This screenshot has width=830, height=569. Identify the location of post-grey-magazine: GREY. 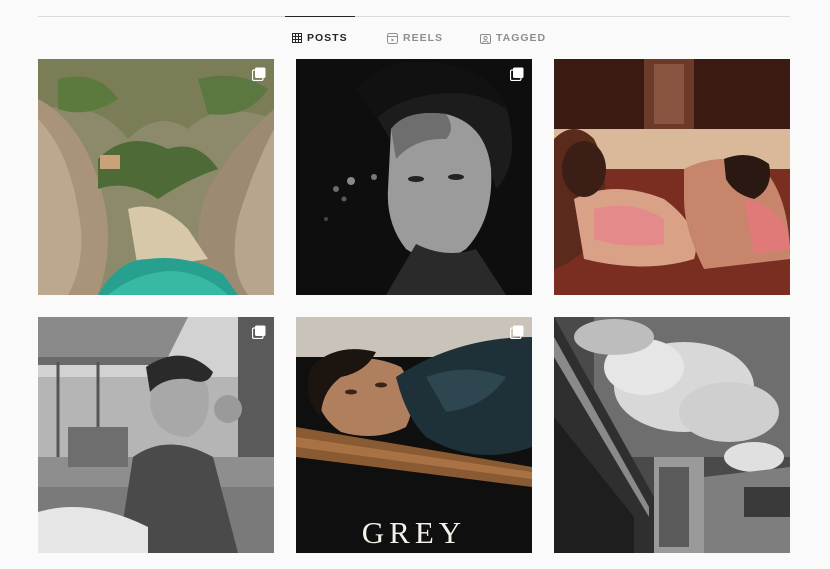
(414, 435).